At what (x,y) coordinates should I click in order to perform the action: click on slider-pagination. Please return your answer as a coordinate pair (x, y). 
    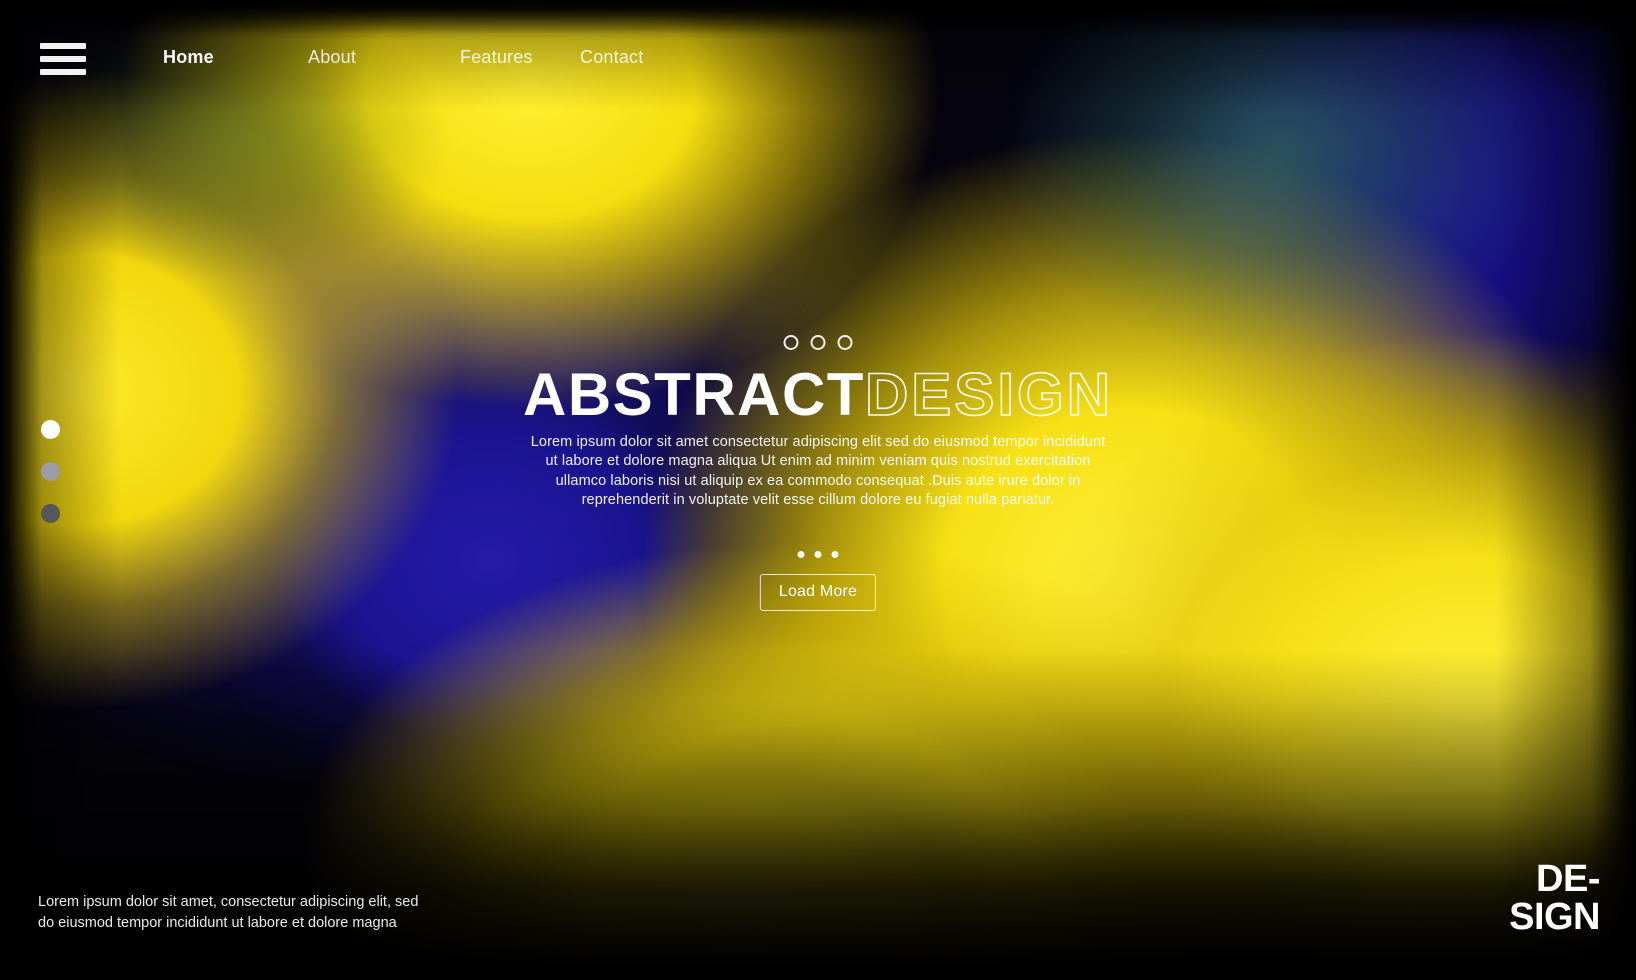
    Looking at the image, I should click on (50, 471).